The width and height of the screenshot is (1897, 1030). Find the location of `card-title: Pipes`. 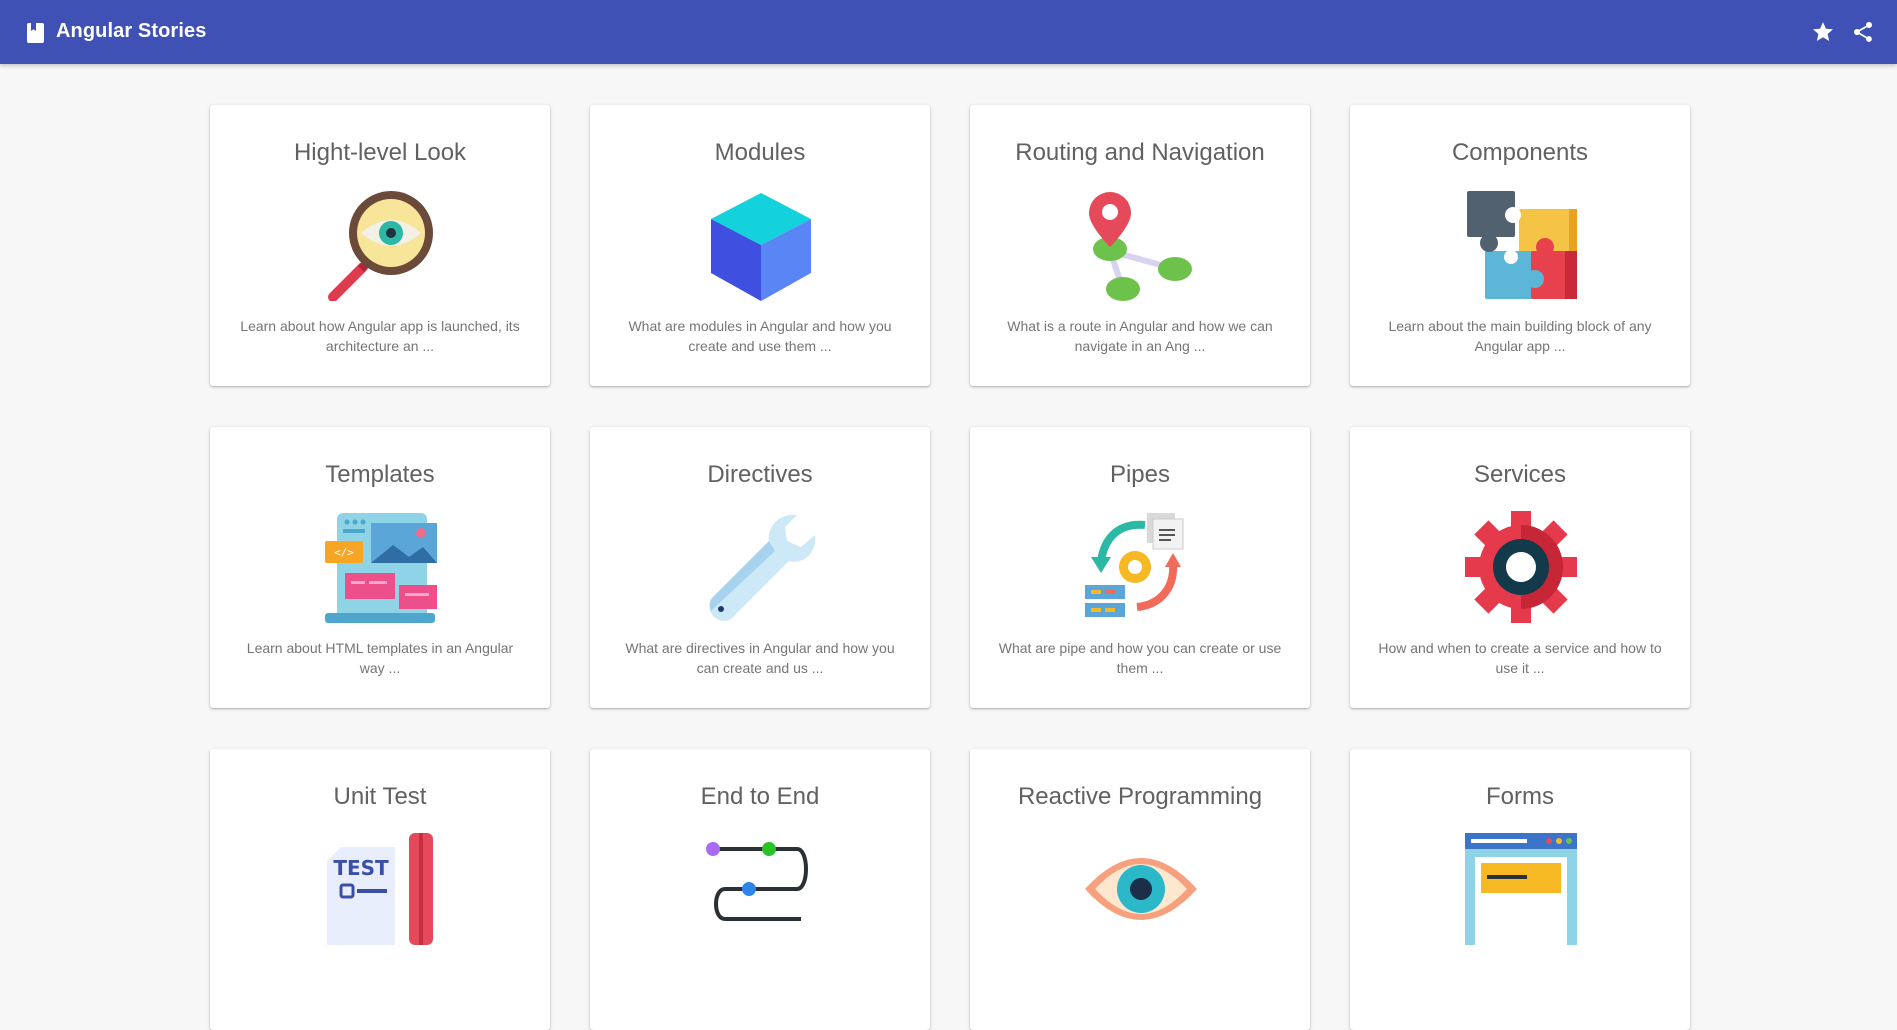

card-title: Pipes is located at coordinates (1140, 474).